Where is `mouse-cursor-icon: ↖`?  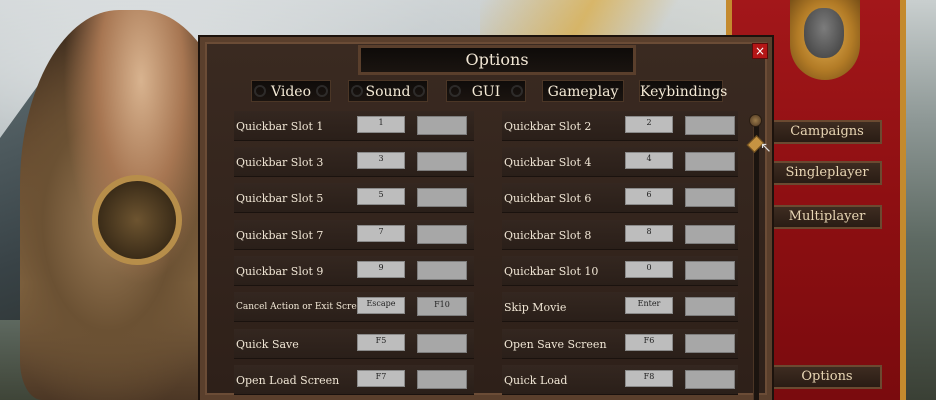
mouse-cursor-icon: ↖ is located at coordinates (766, 148).